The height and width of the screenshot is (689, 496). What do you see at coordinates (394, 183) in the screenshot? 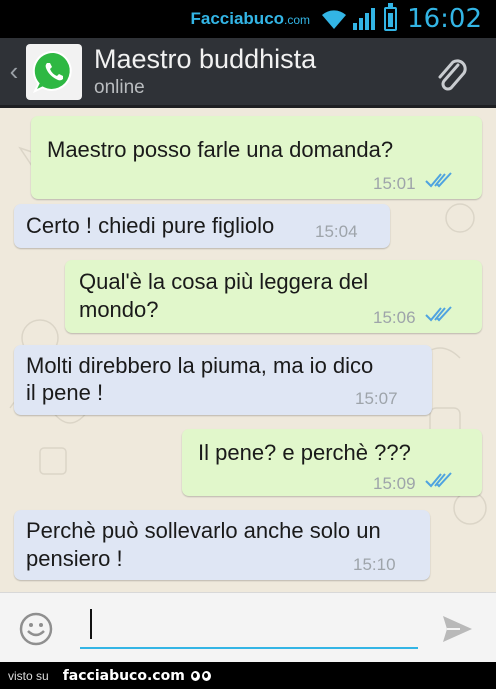
I see `message-time: 15:01` at bounding box center [394, 183].